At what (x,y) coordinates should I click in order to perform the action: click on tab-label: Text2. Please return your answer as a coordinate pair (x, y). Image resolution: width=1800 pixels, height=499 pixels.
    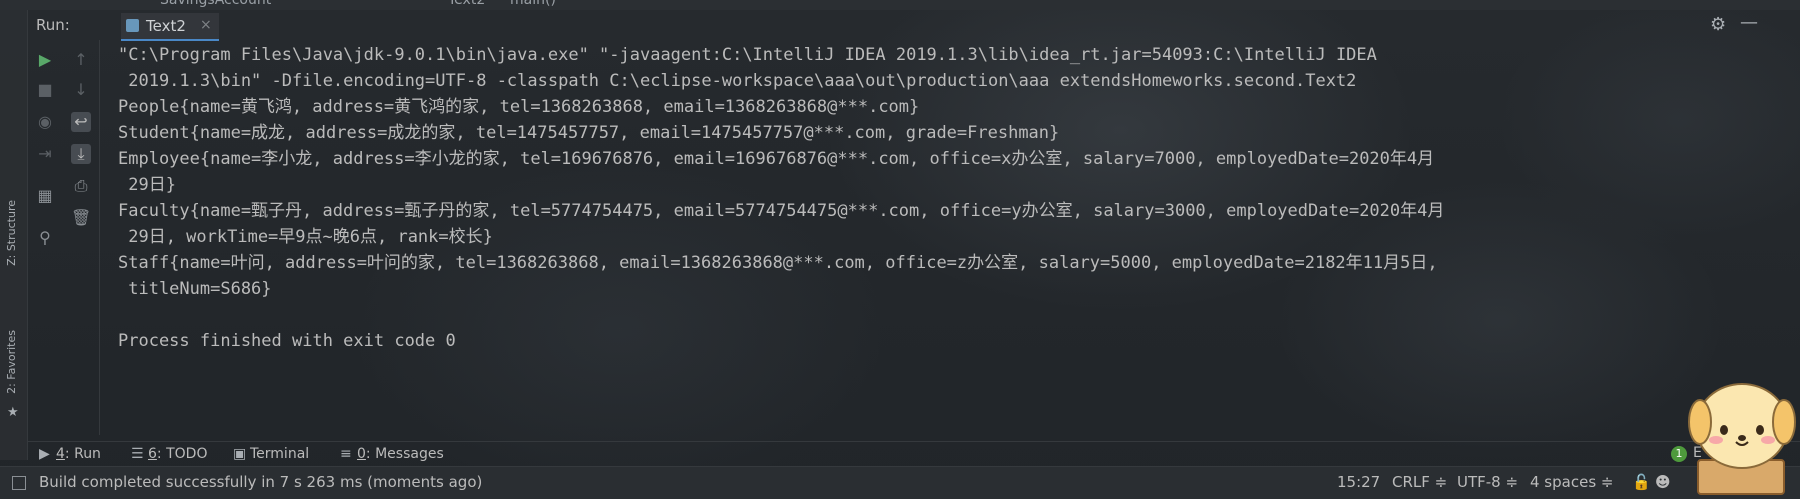
    Looking at the image, I should click on (166, 26).